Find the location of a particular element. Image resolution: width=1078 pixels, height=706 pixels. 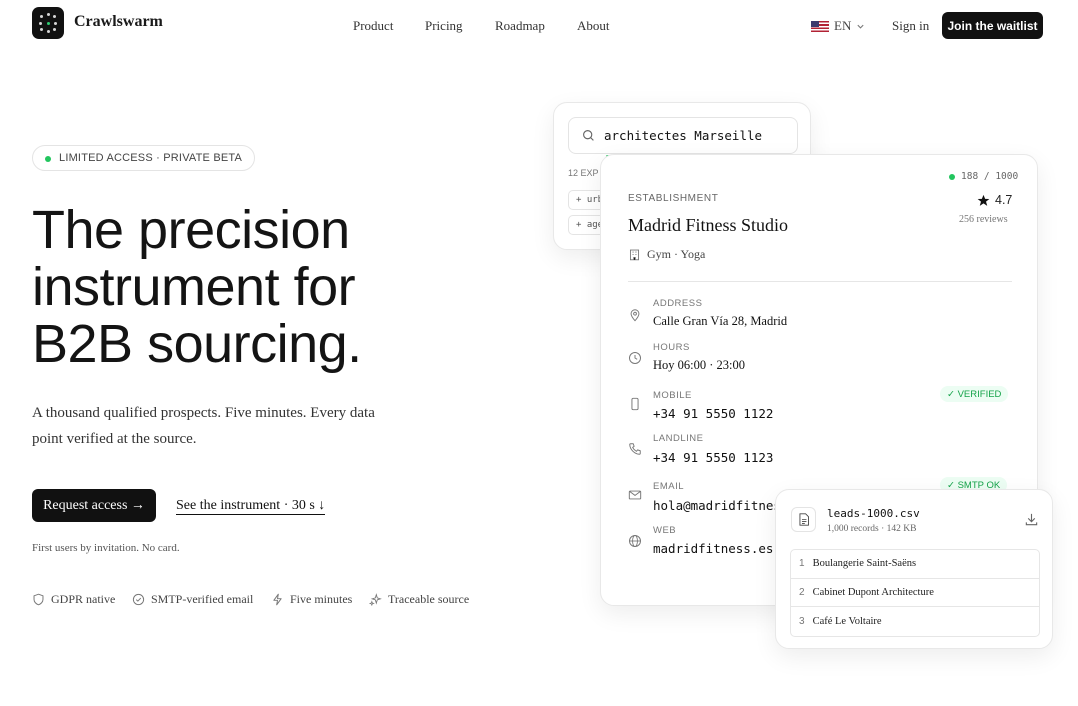

category-label: Gym · Yoga is located at coordinates (676, 254).